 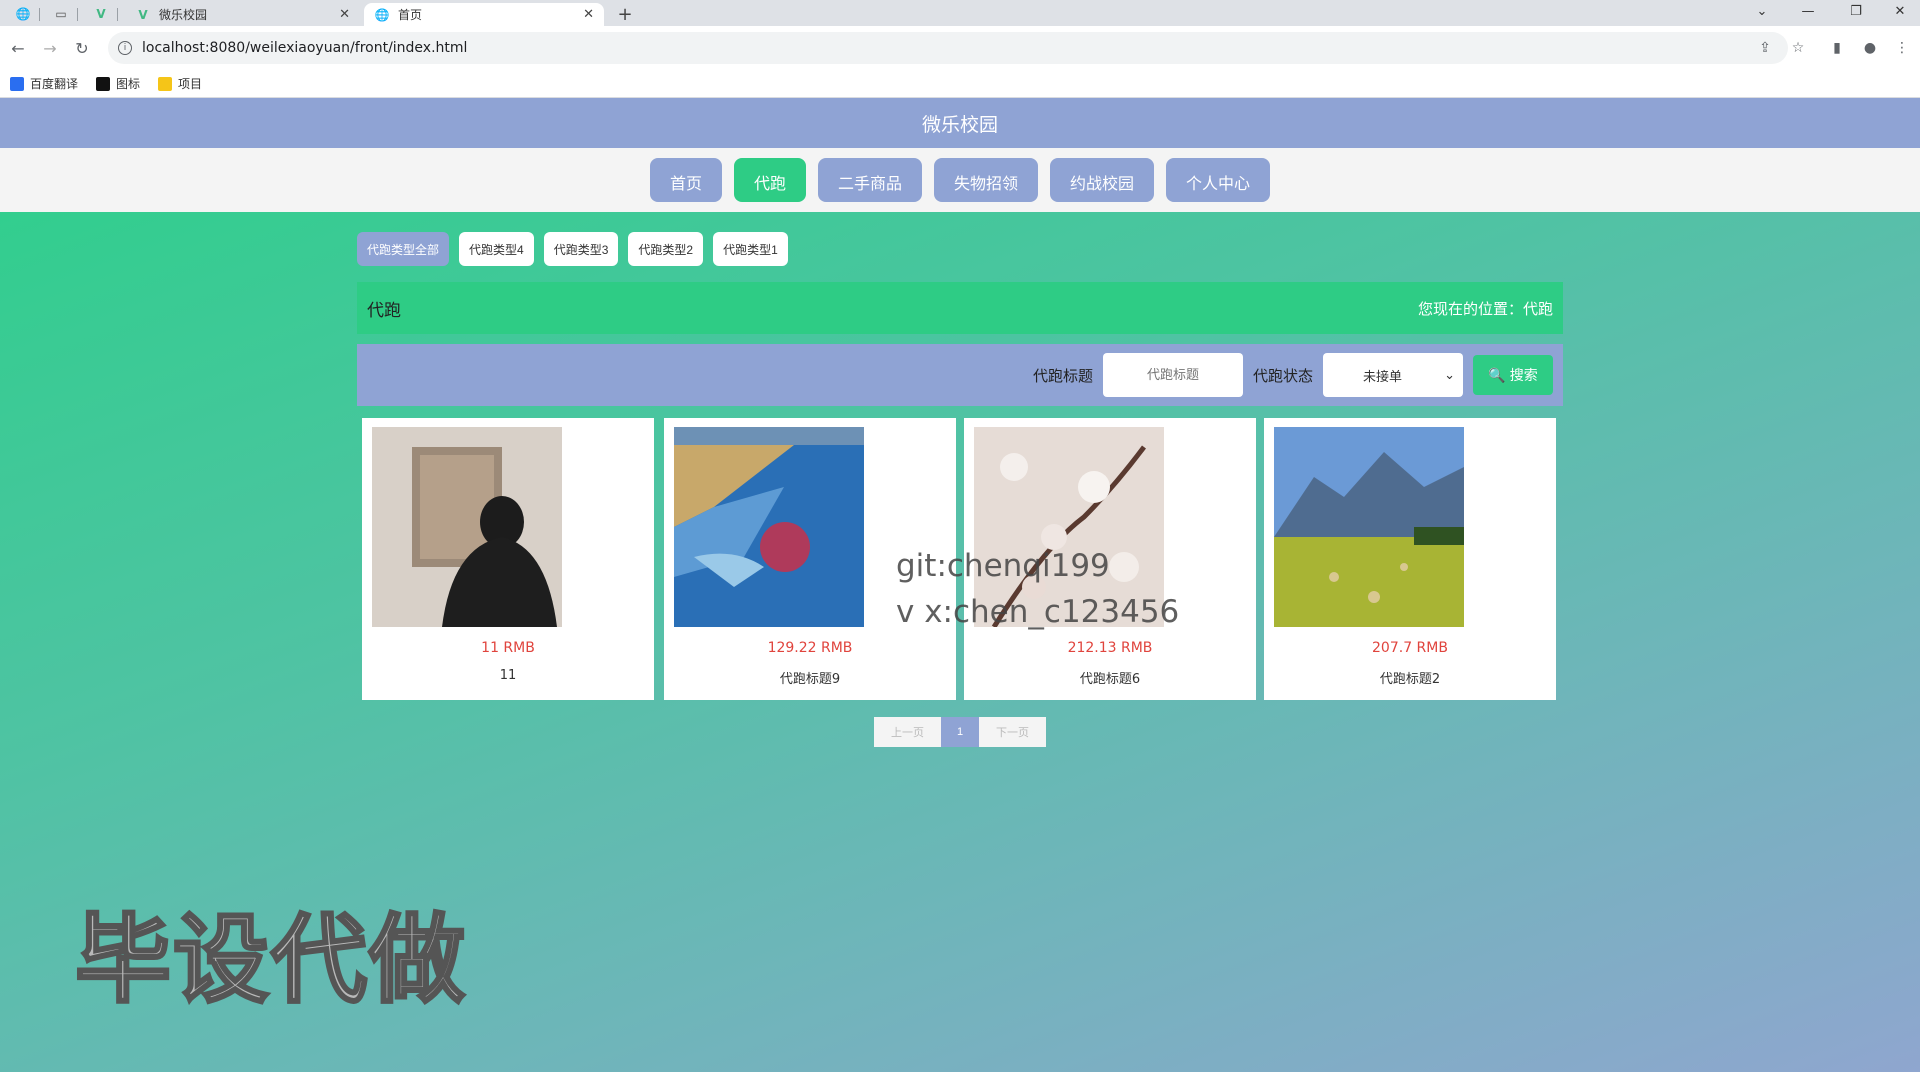 I want to click on bookmark-item: 百度翻译, so click(x=44, y=83).